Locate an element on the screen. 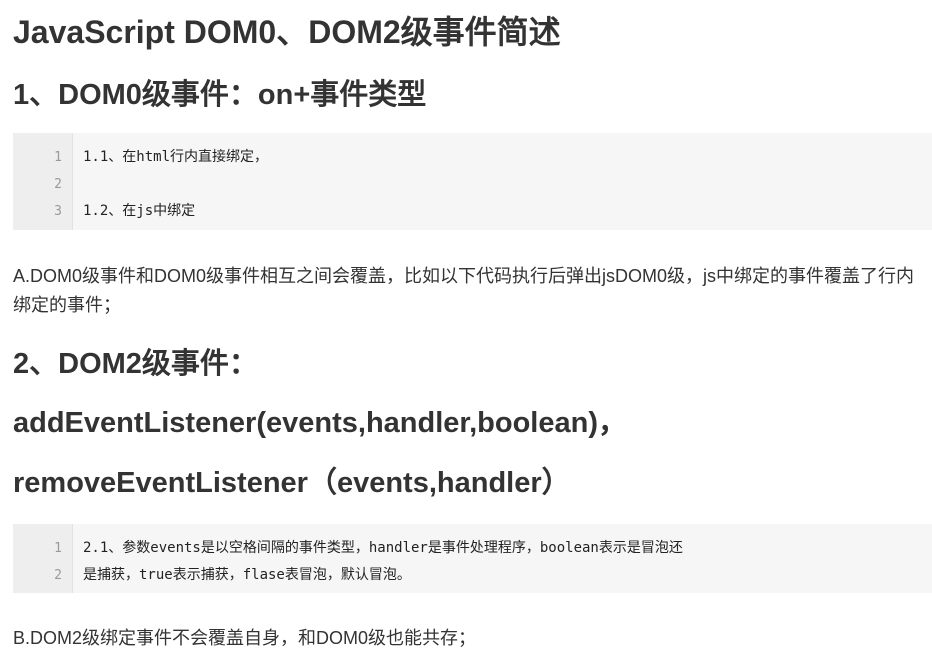 Image resolution: width=932 pixels, height=665 pixels. section2-note: B.DOM2级绑定事件不会覆盖自身，和DOM0级也能共存； is located at coordinates (245, 638).